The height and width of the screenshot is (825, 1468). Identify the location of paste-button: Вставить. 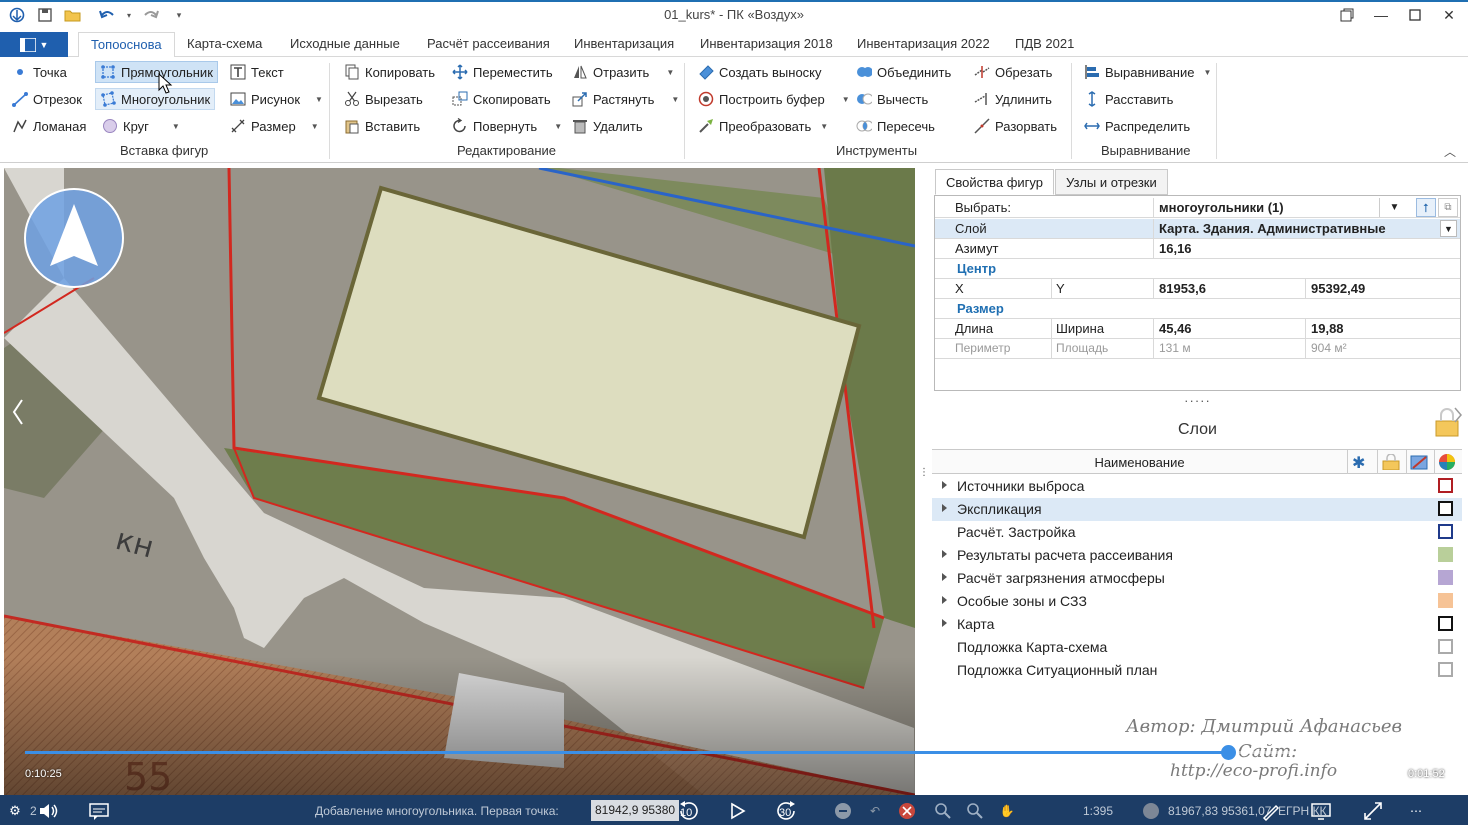
(382, 126).